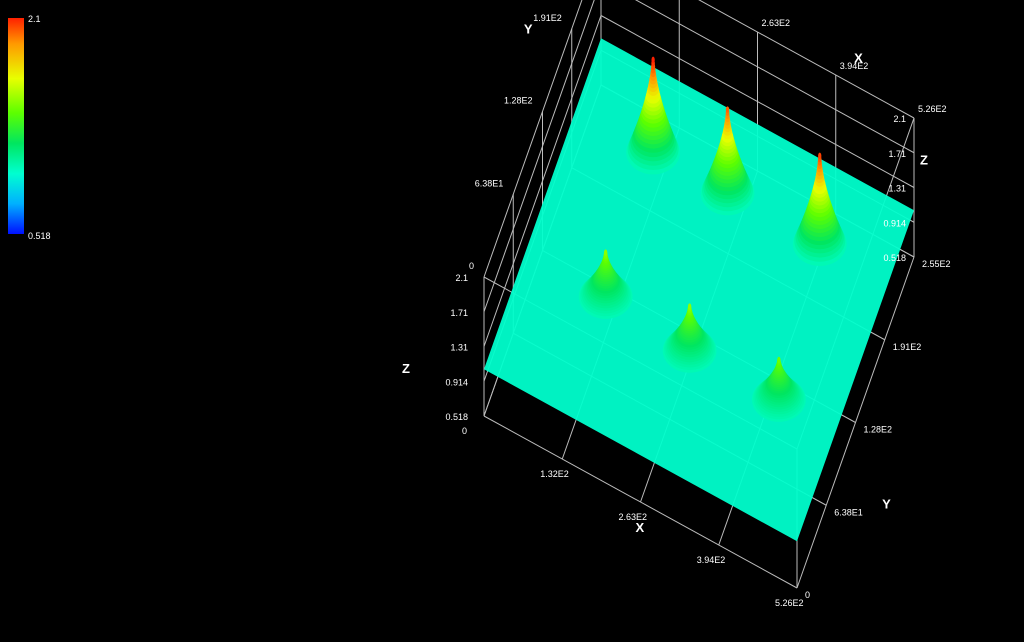  Describe the element at coordinates (711, 560) in the screenshot. I see `x-tick-label: 3.94E2` at that location.